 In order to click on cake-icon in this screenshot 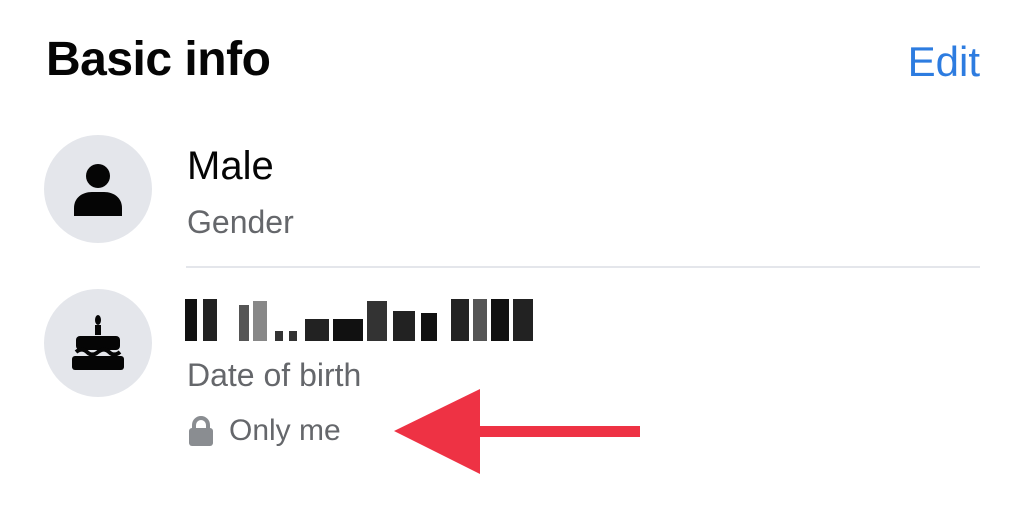, I will do `click(98, 342)`.